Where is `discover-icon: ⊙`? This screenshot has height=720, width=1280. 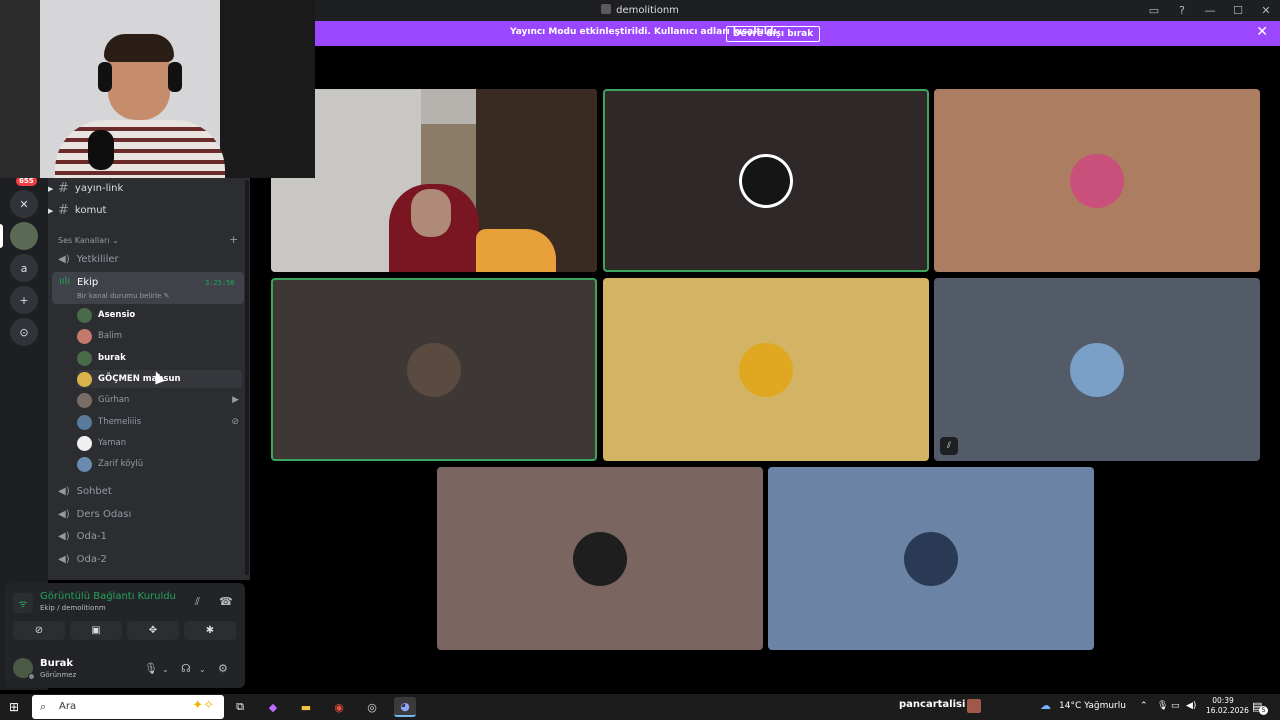 discover-icon: ⊙ is located at coordinates (24, 332).